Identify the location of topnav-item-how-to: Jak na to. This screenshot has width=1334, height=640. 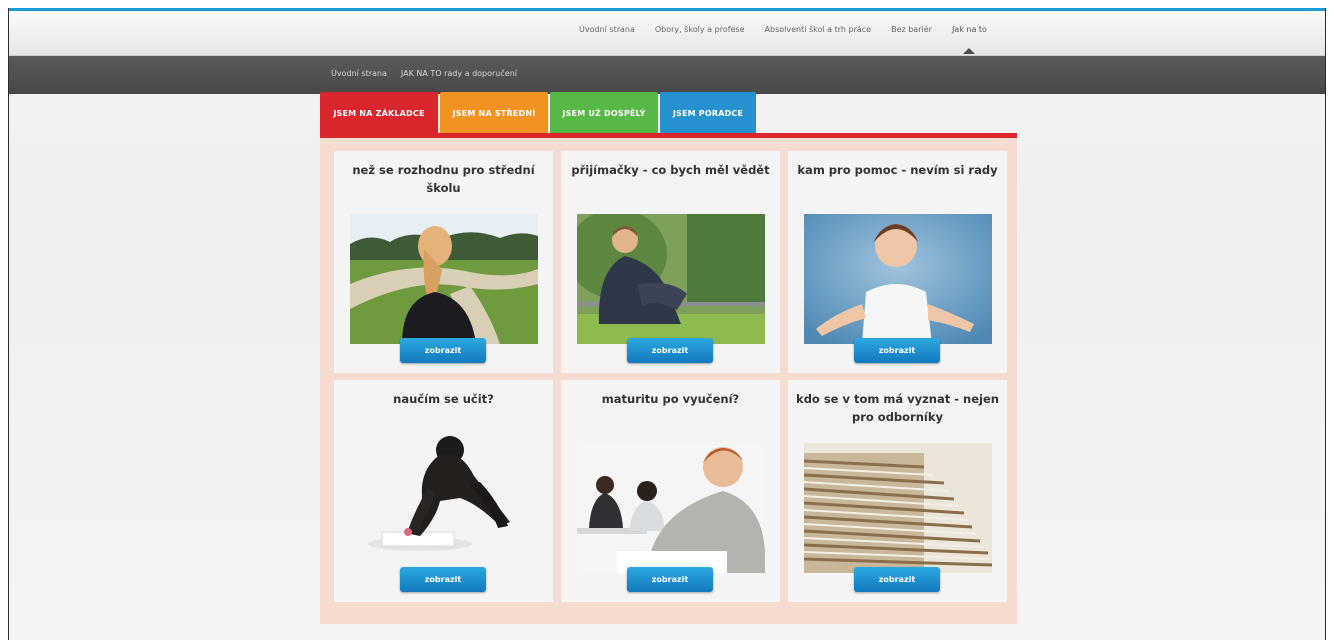
(969, 39).